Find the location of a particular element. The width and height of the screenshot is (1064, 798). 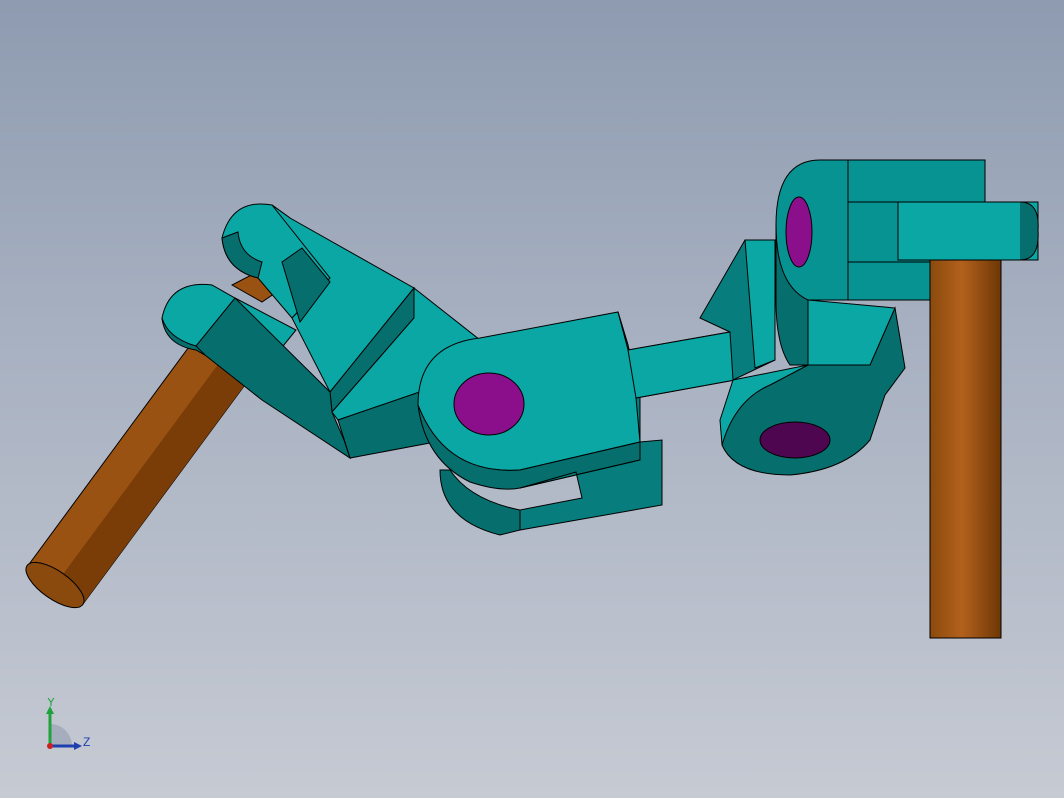

y-axis-label: Y is located at coordinates (51, 703).